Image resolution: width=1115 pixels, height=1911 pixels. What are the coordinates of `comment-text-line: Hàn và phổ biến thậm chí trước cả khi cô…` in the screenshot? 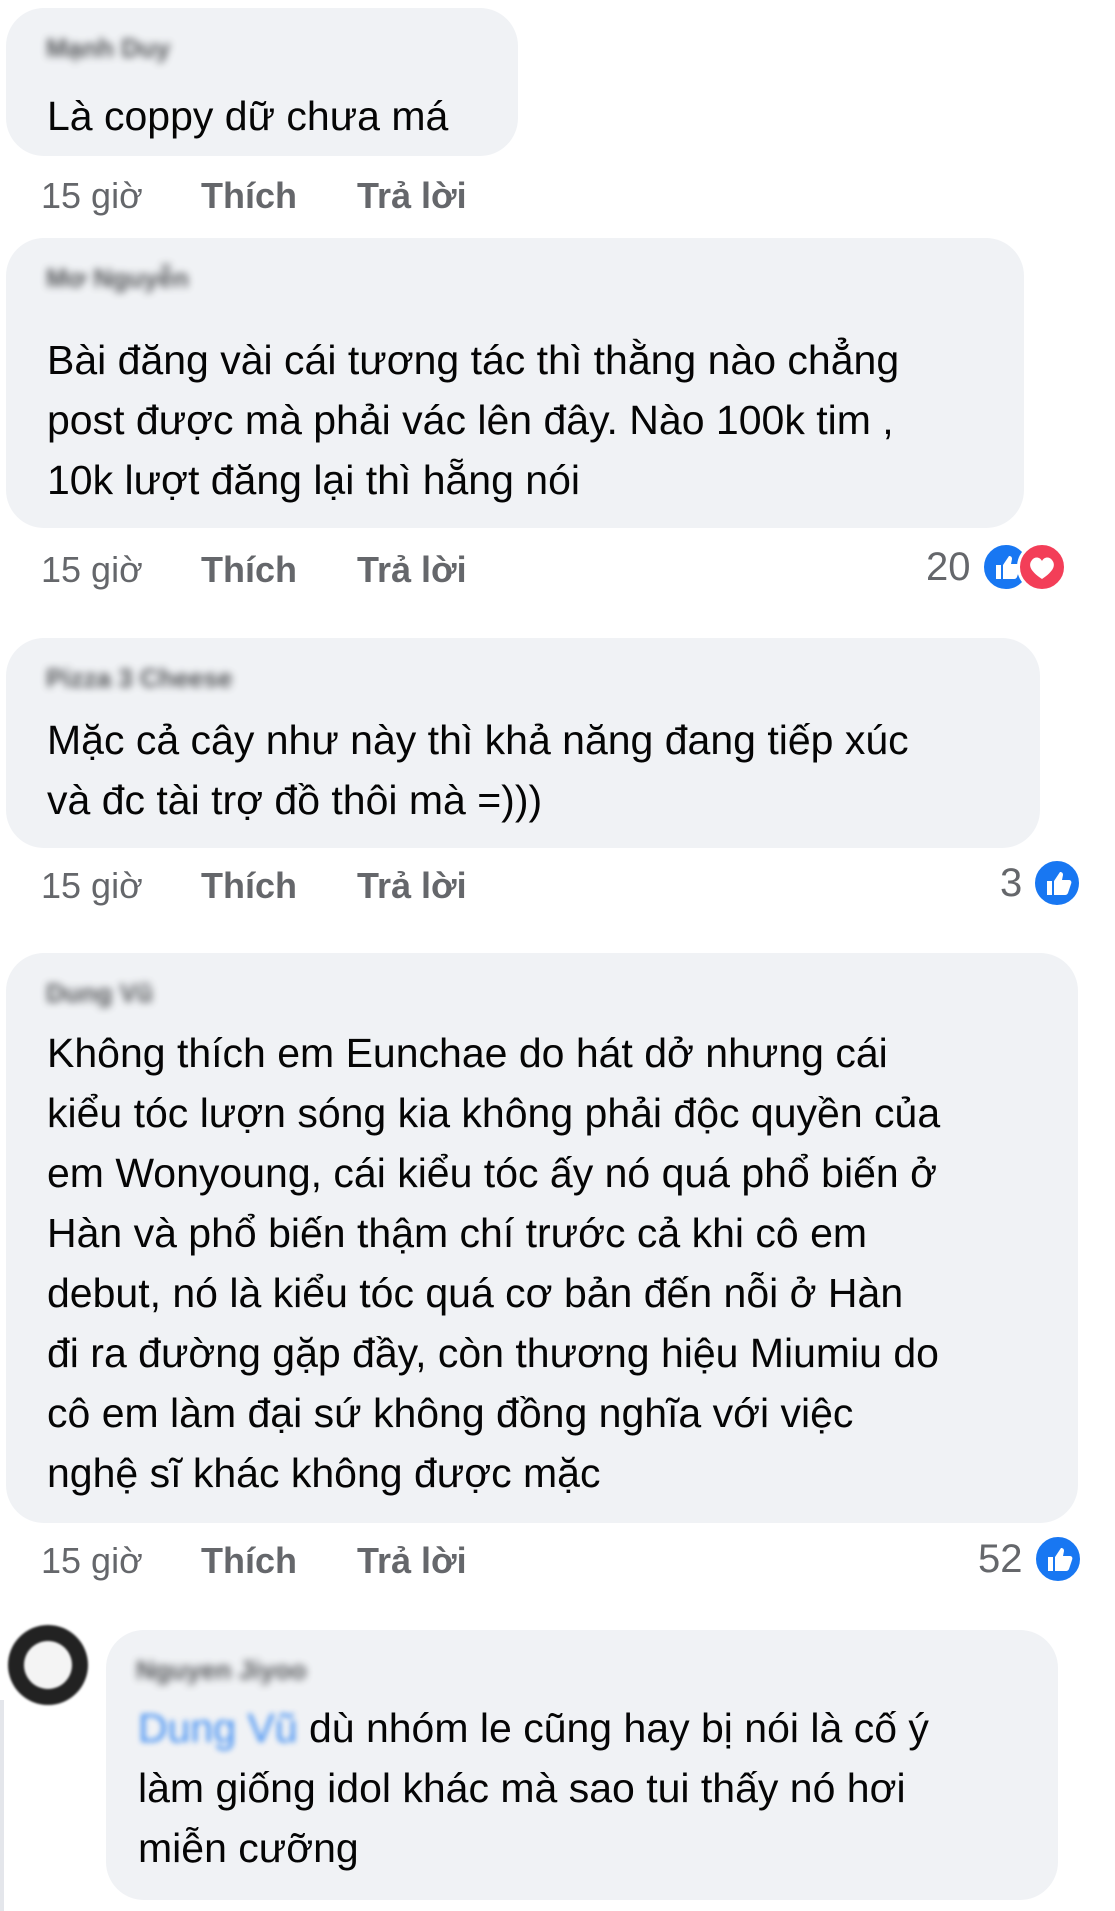 It's located at (457, 1233).